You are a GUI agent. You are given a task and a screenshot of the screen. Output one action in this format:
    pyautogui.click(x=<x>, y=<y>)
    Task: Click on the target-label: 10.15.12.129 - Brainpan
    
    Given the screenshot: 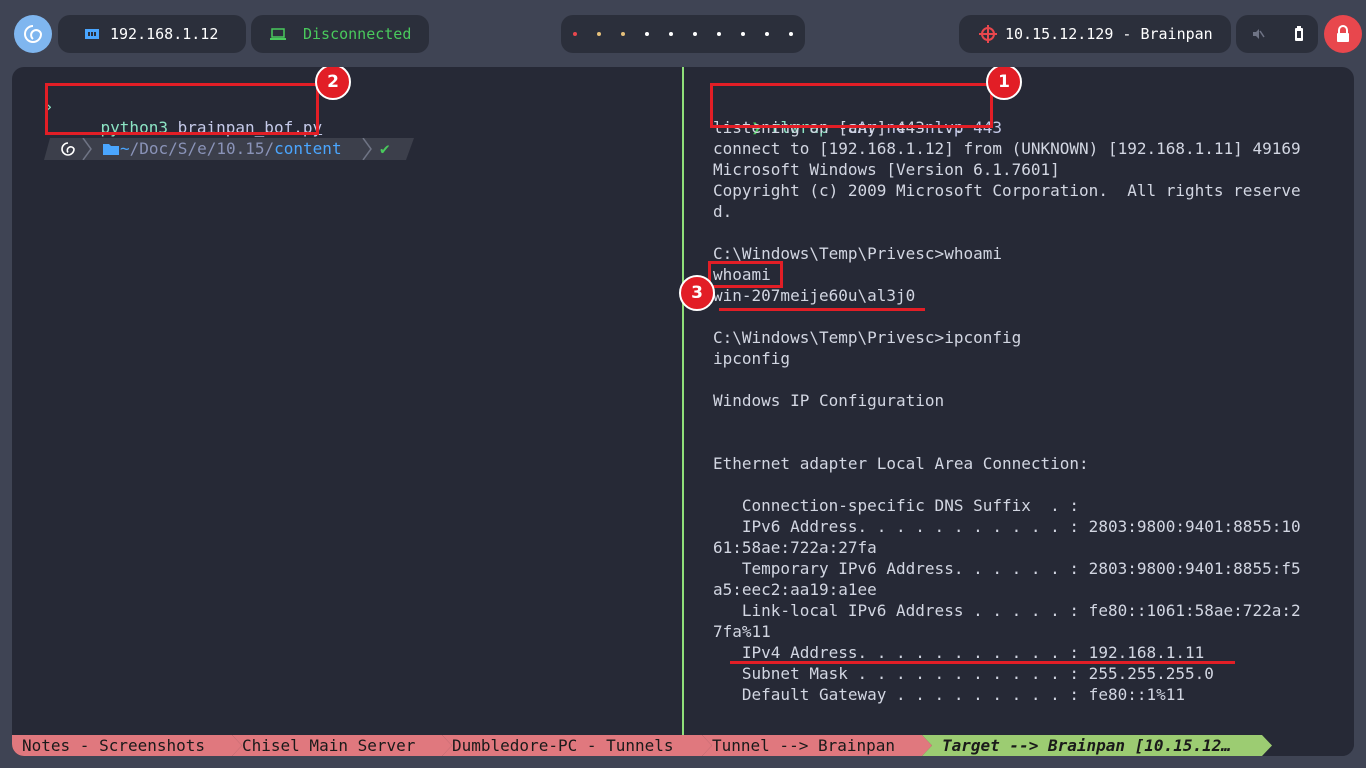 What is the action you would take?
    pyautogui.click(x=1109, y=34)
    